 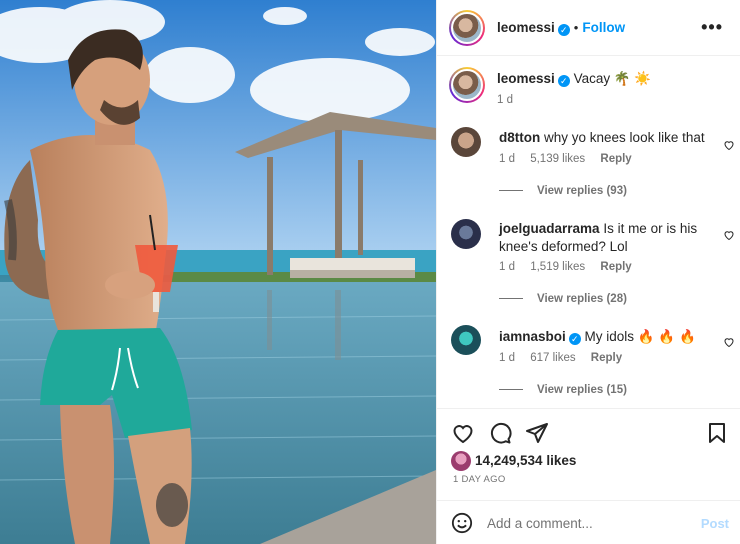 What do you see at coordinates (526, 27) in the screenshot?
I see `author-username: leomessi` at bounding box center [526, 27].